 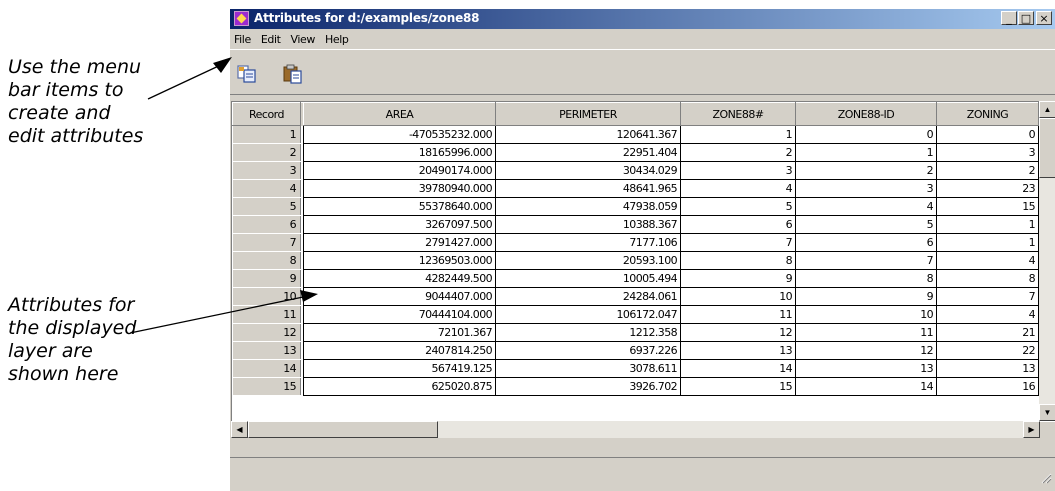 What do you see at coordinates (304, 38) in the screenshot?
I see `menu-view: View` at bounding box center [304, 38].